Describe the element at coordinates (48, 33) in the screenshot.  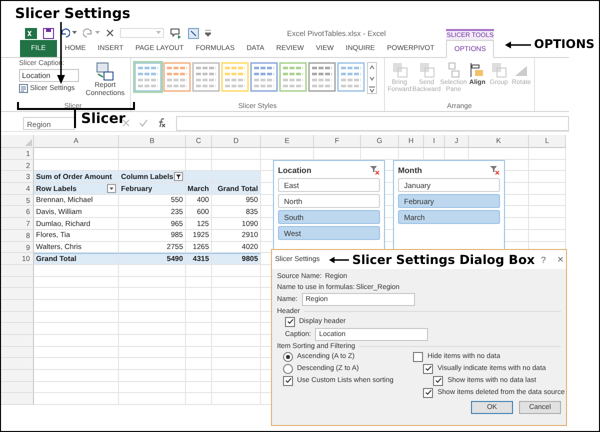
I see `save-icon` at that location.